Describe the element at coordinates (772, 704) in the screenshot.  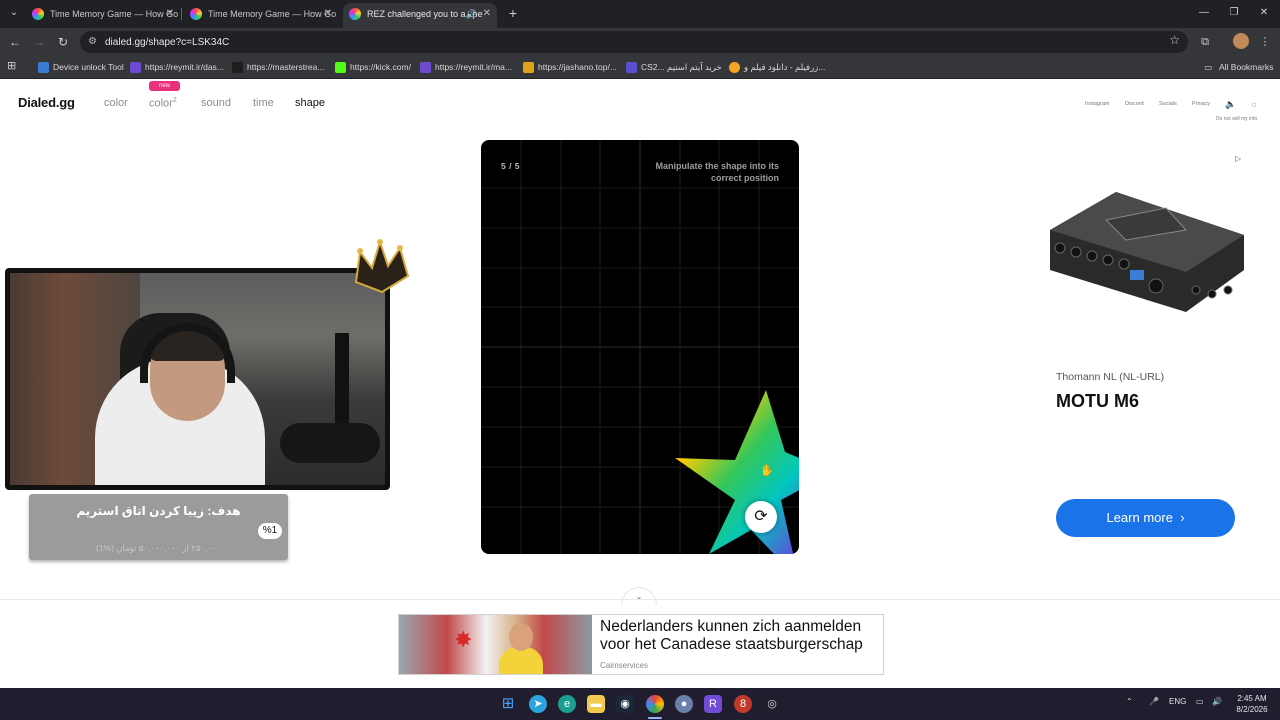
I see `obs-icon: ◎` at that location.